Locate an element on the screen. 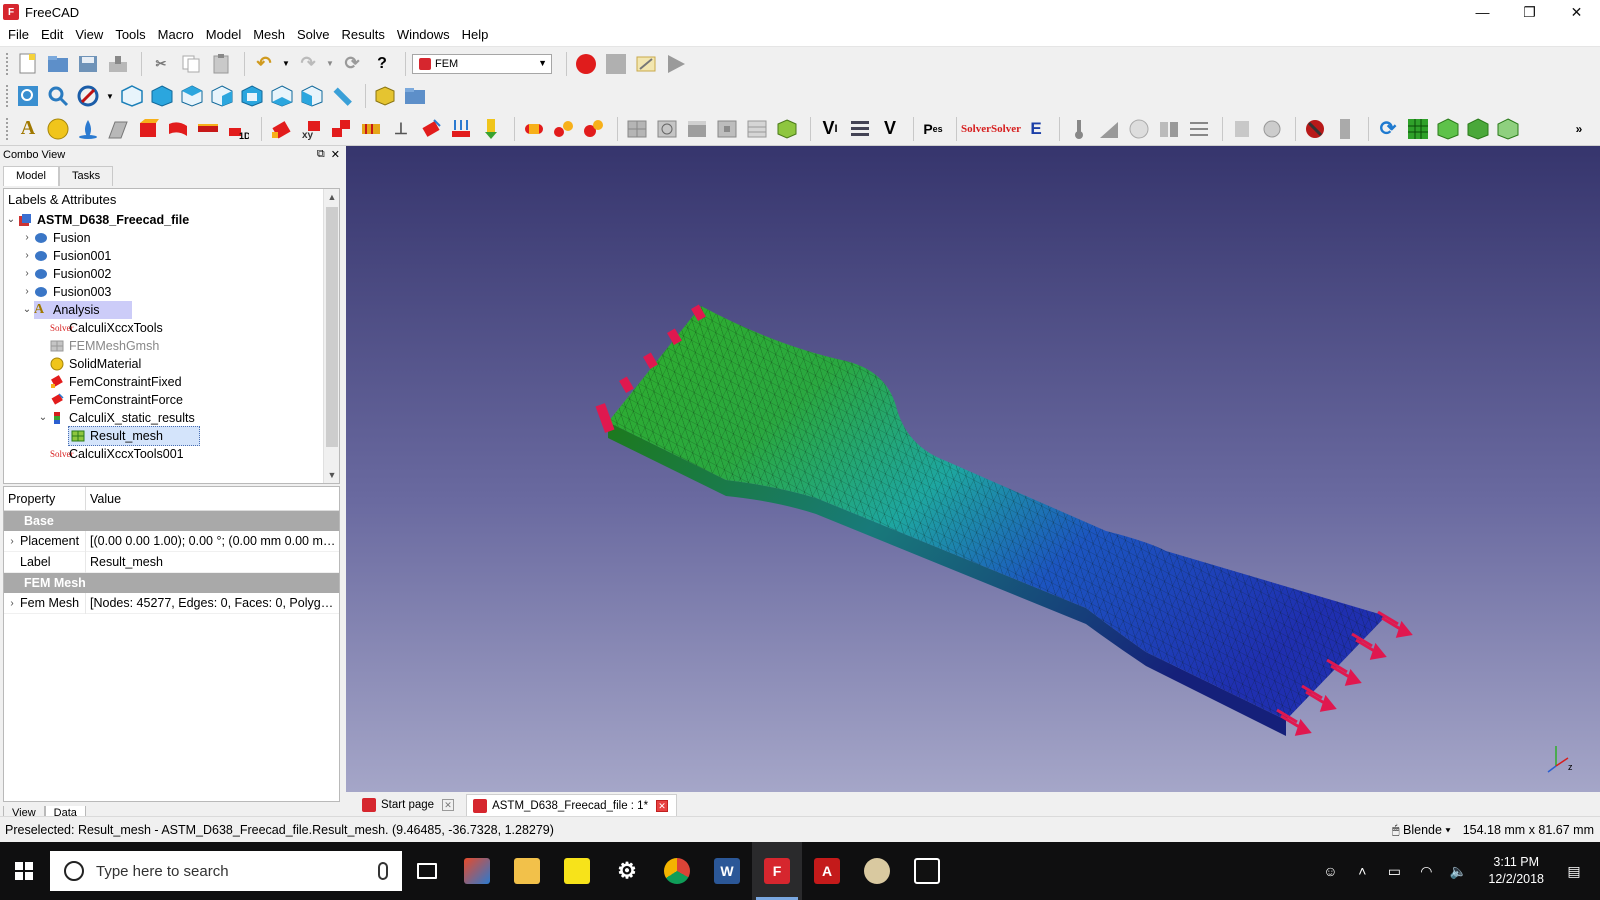 This screenshot has width=1600, height=900. material-fluid-icon is located at coordinates (88, 129).